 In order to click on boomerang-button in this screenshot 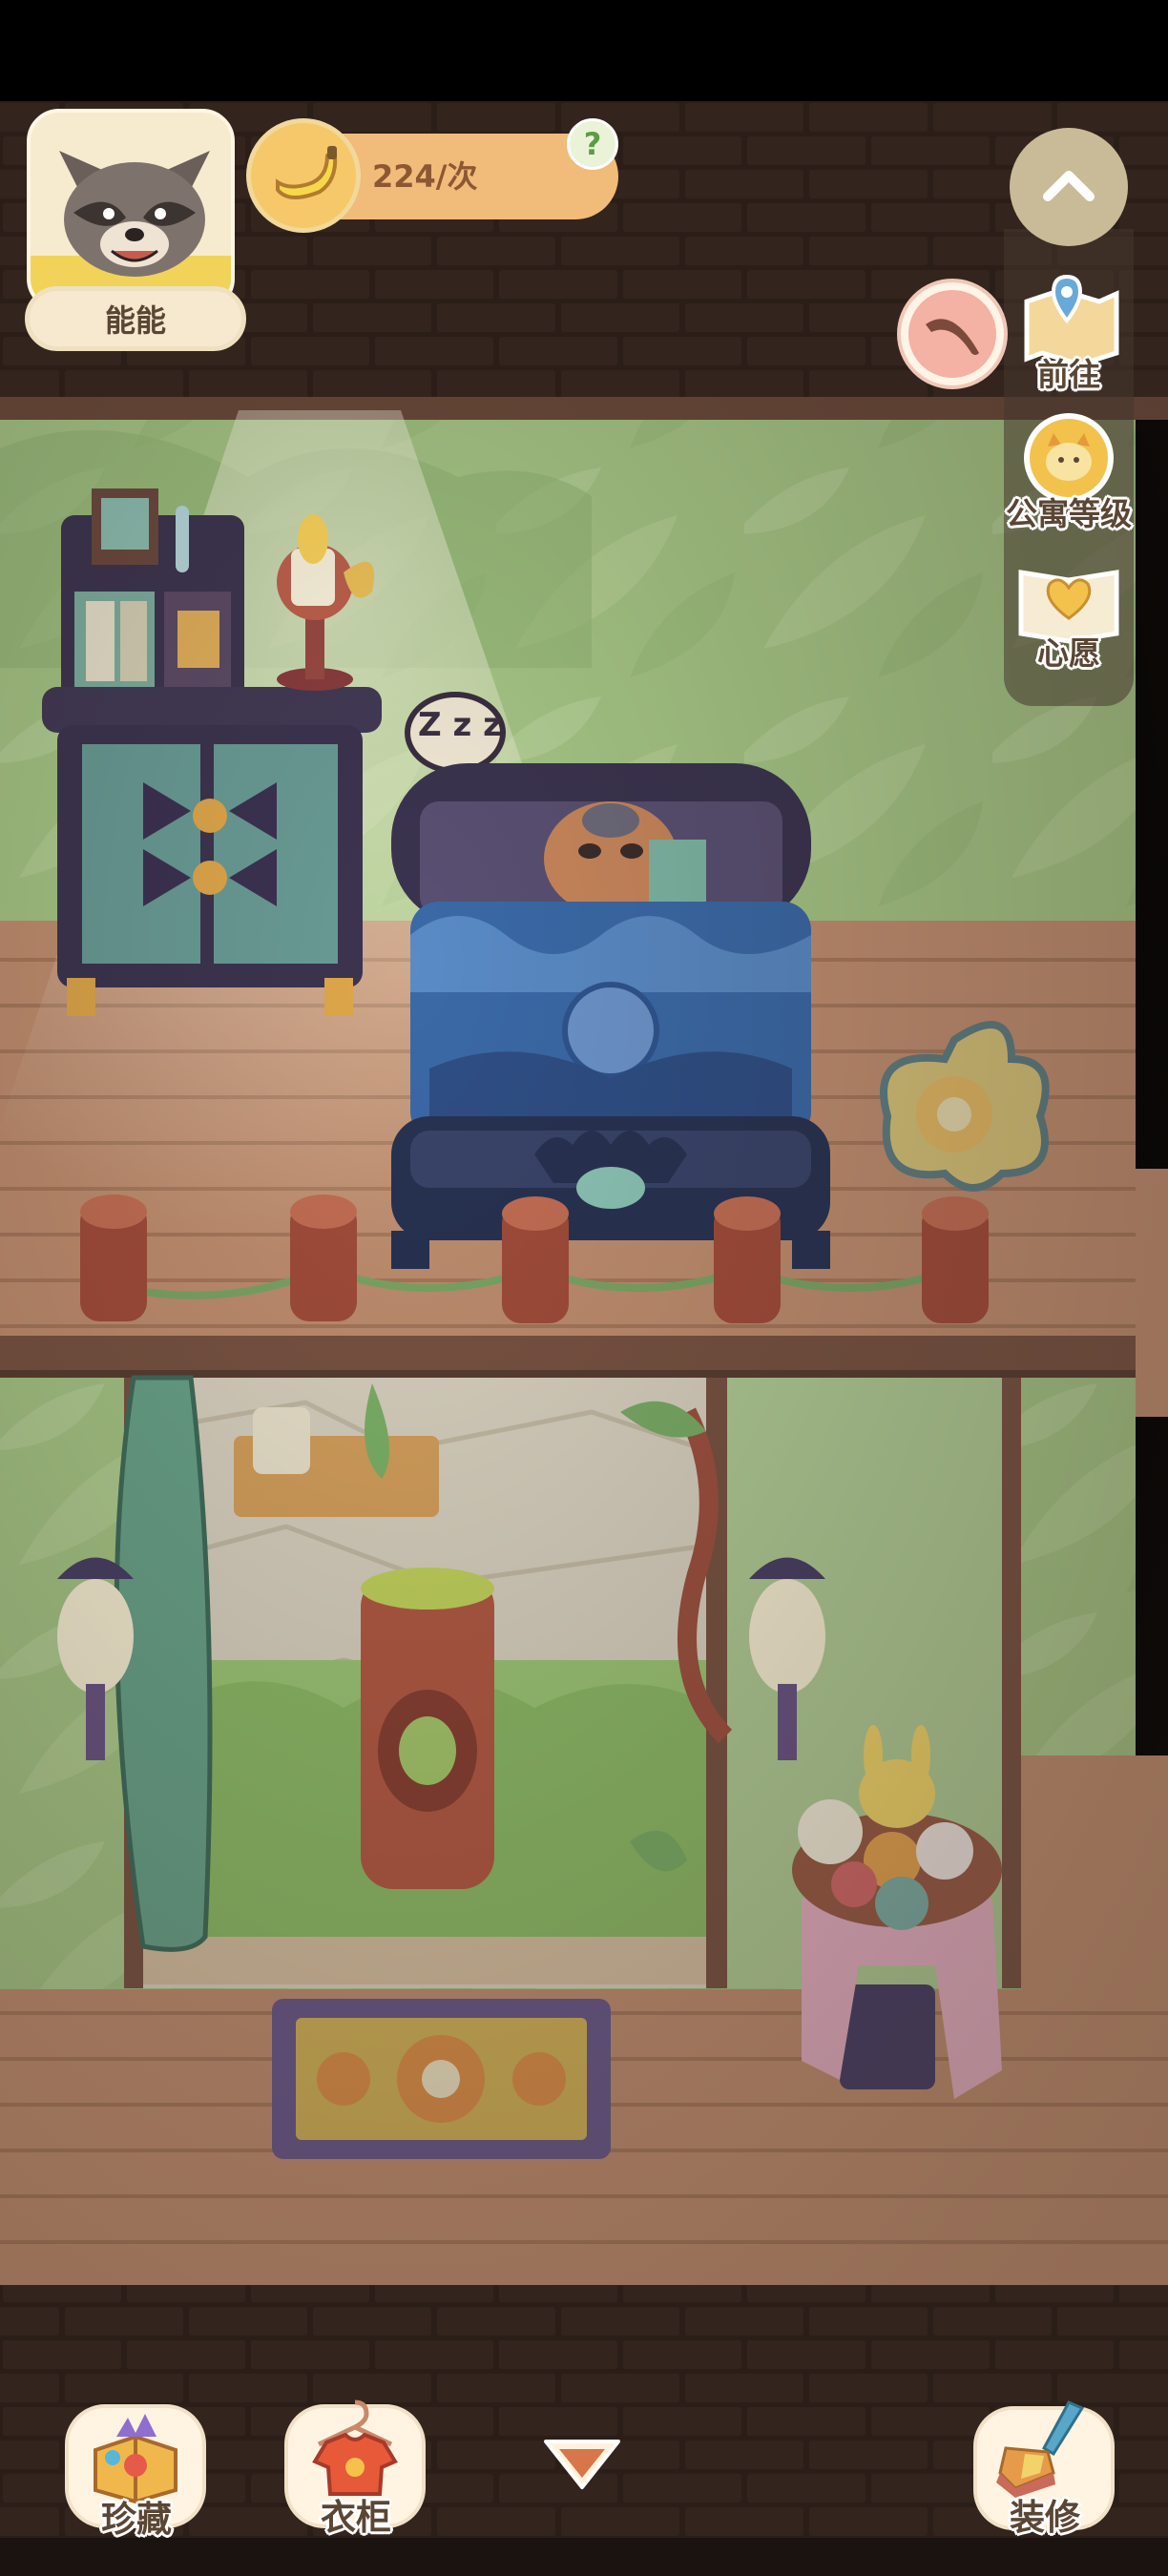, I will do `click(952, 334)`.